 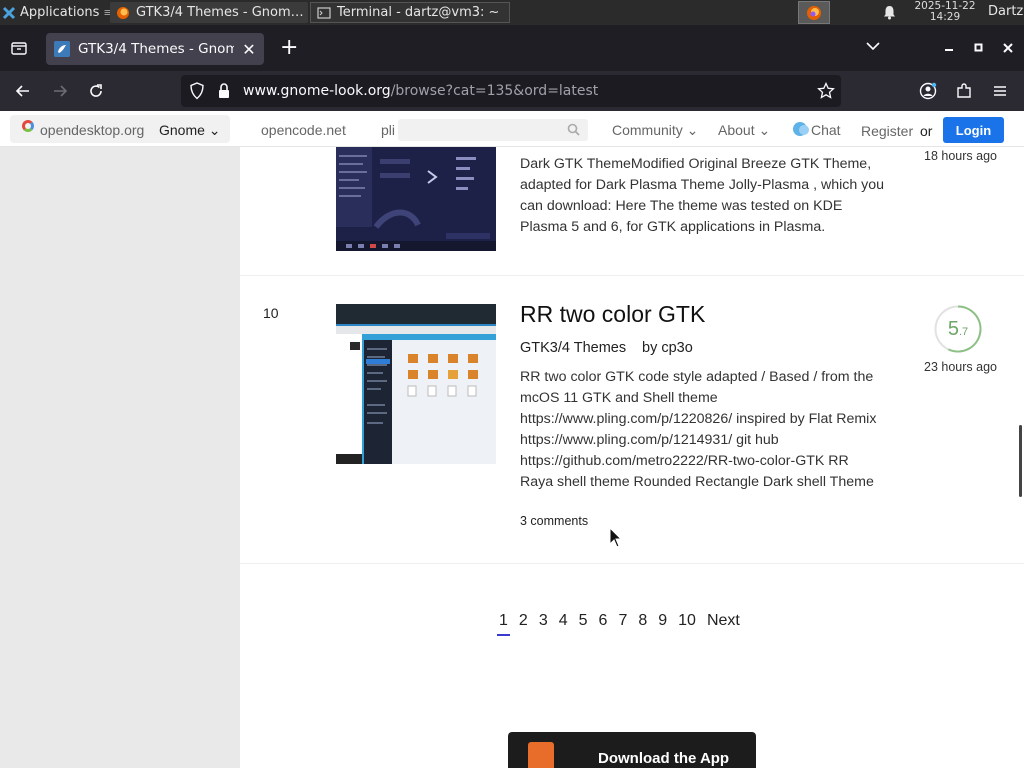 What do you see at coordinates (667, 348) in the screenshot?
I see `item-author-link: by cp3o` at bounding box center [667, 348].